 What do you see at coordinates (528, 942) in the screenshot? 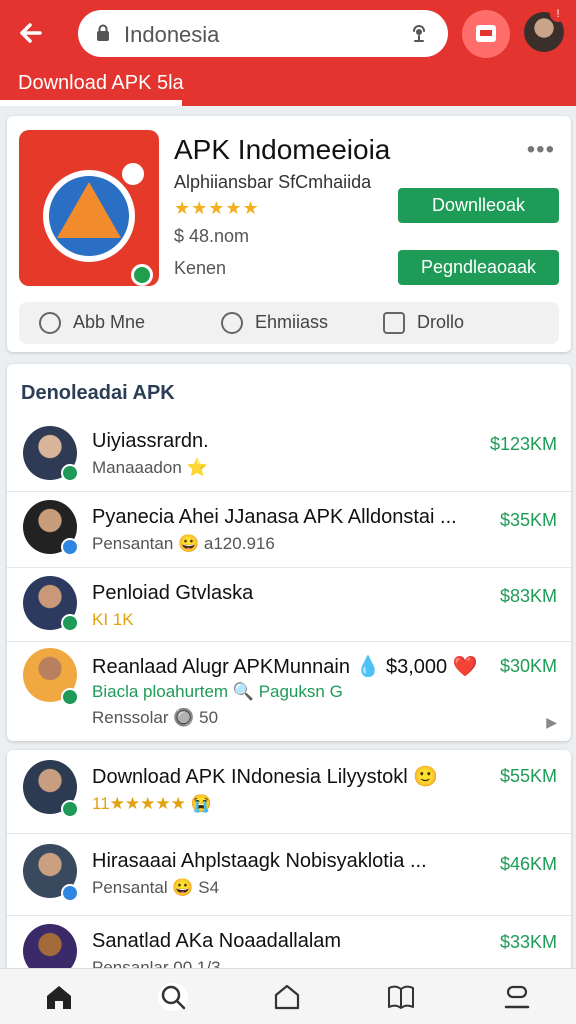
I see `list-item-size: $33KM` at bounding box center [528, 942].